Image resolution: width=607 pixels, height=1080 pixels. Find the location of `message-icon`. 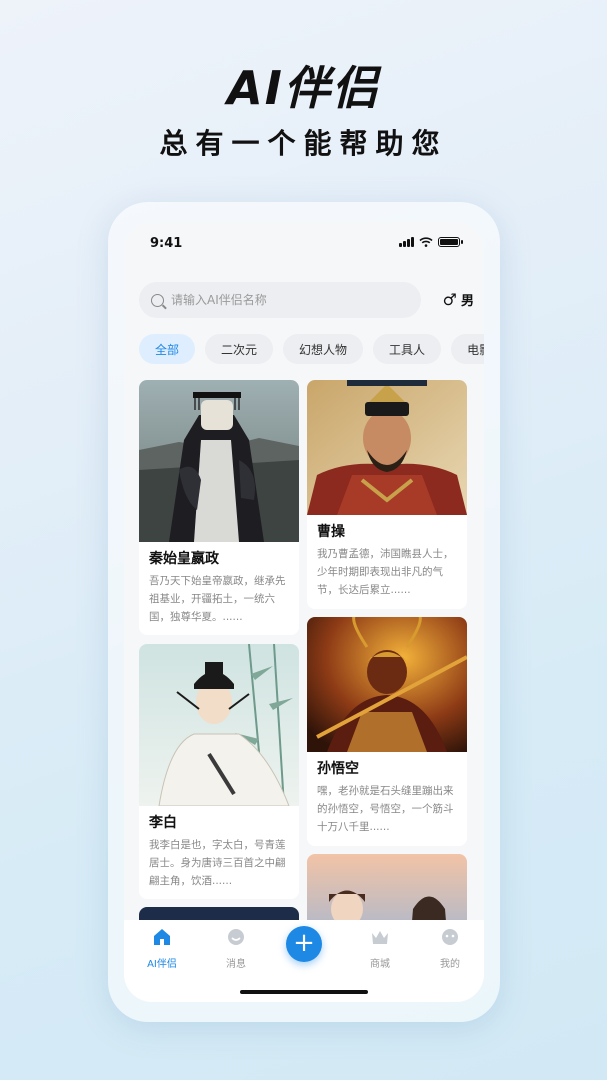

message-icon is located at coordinates (236, 937).